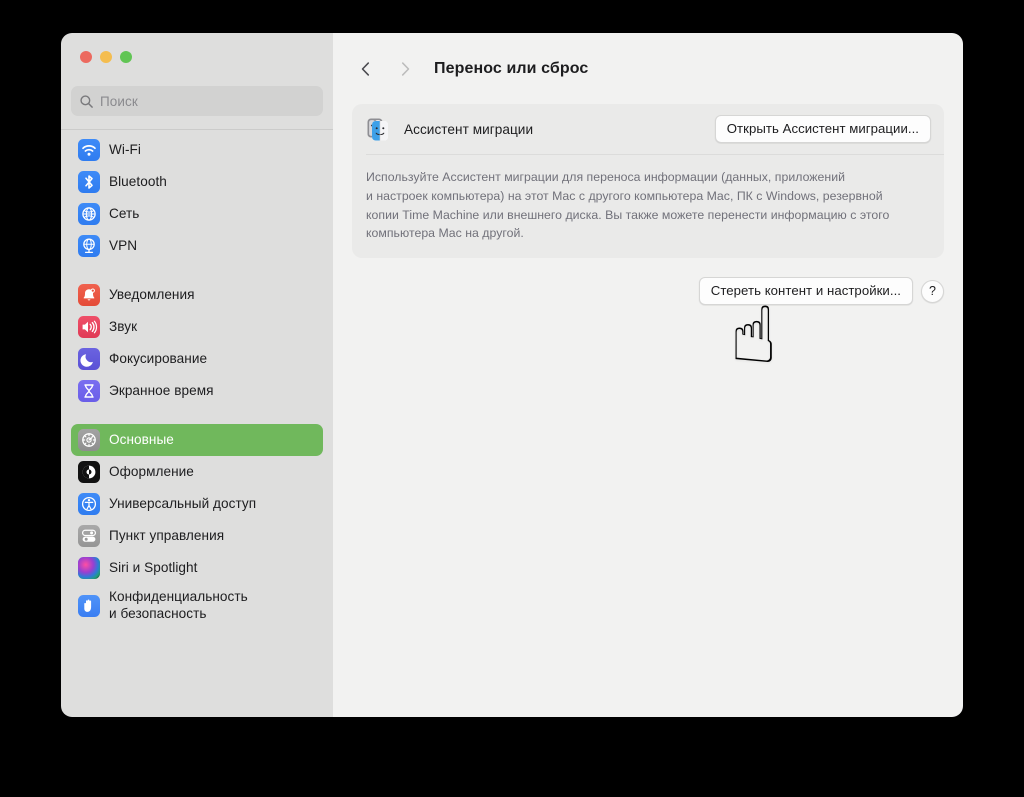  Describe the element at coordinates (178, 605) in the screenshot. I see `sidebar-item-label: Конфиденциальность и безопасность` at that location.